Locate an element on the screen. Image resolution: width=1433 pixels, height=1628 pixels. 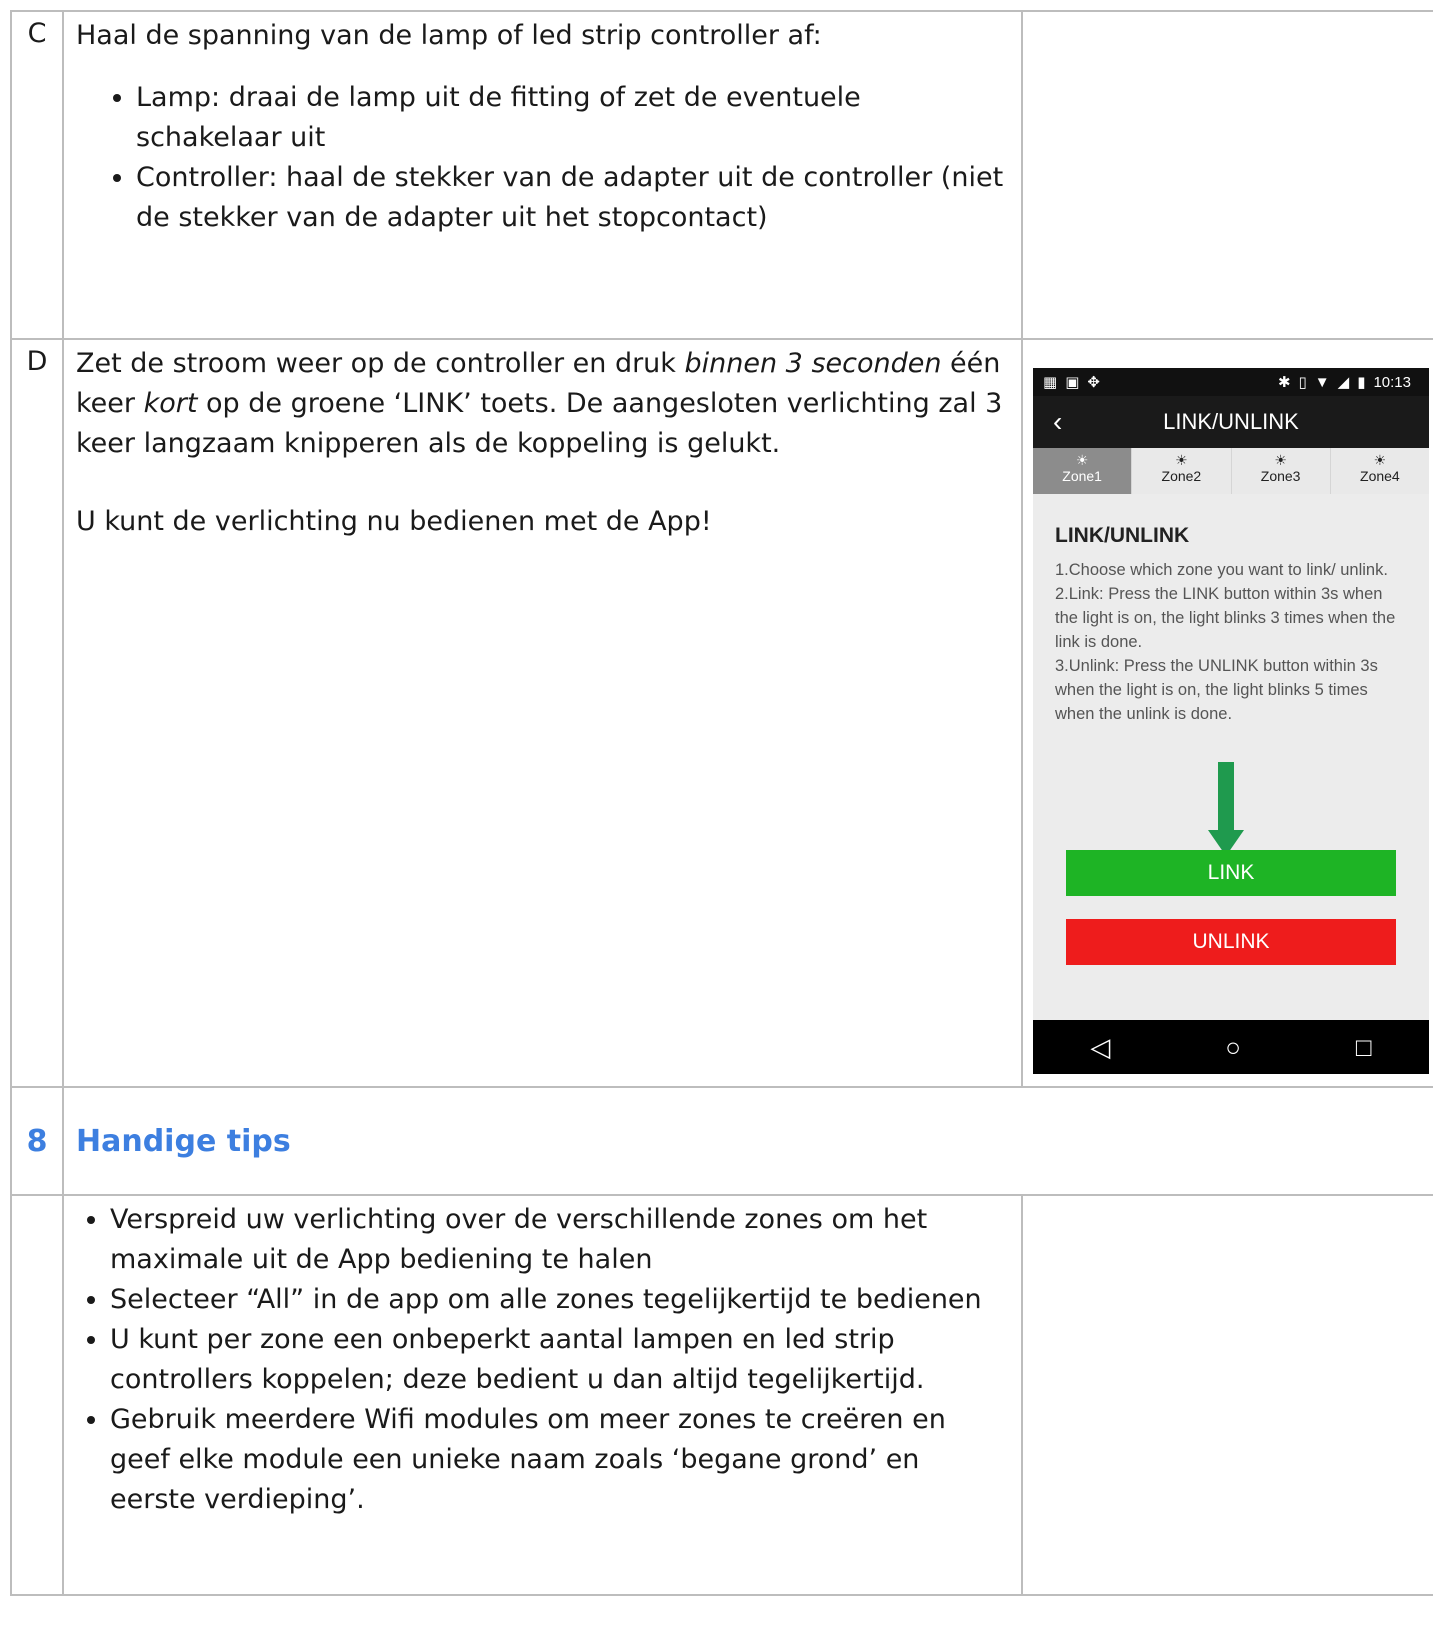
tab-zone4: ☀ Zone4 is located at coordinates (1380, 471).